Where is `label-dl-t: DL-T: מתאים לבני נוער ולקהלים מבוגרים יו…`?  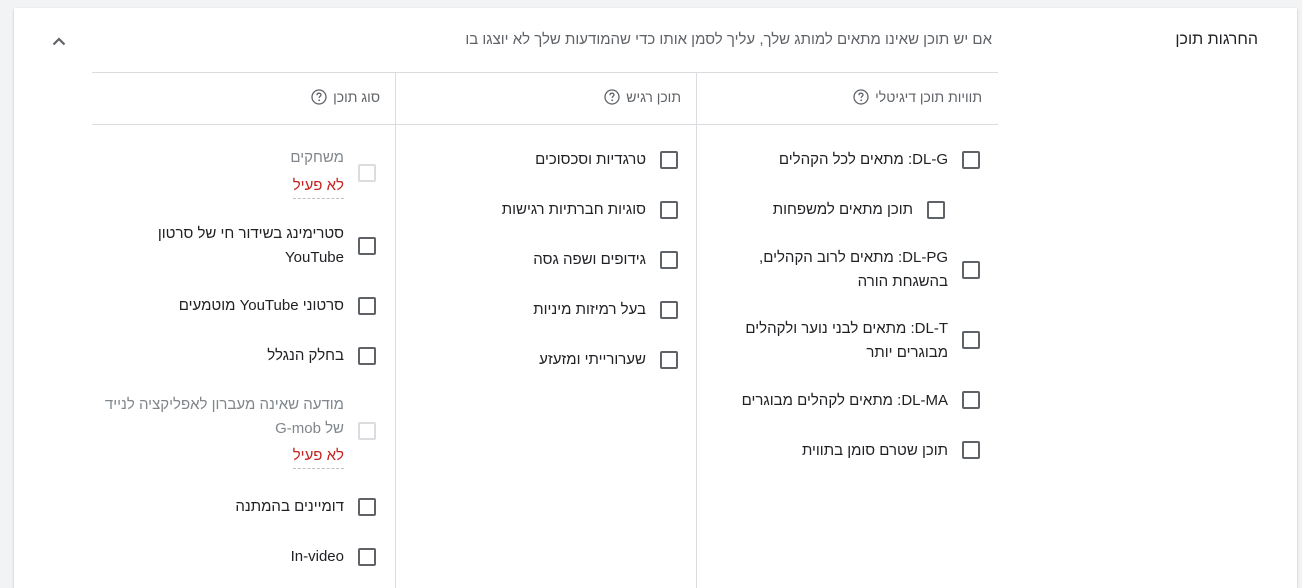
label-dl-t: DL-T: מתאים לבני נוער ולקהלים מבוגרים יו… is located at coordinates (846, 340).